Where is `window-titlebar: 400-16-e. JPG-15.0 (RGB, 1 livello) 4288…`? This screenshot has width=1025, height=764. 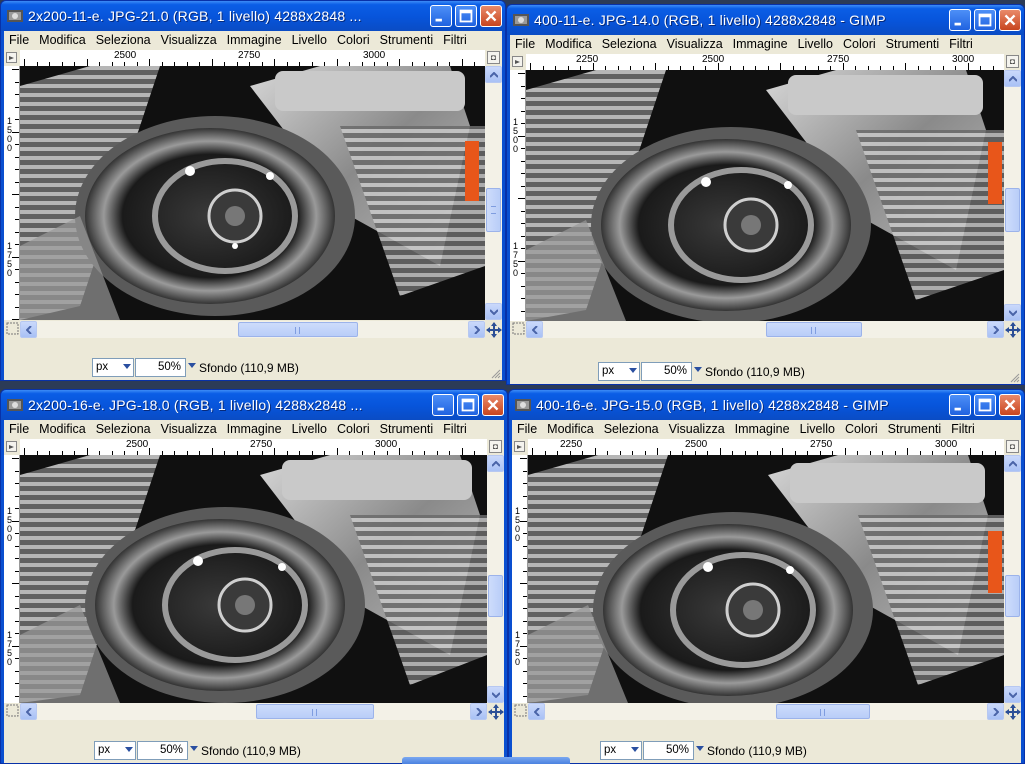
window-titlebar: 400-16-e. JPG-15.0 (RGB, 1 livello) 4288… is located at coordinates (766, 405).